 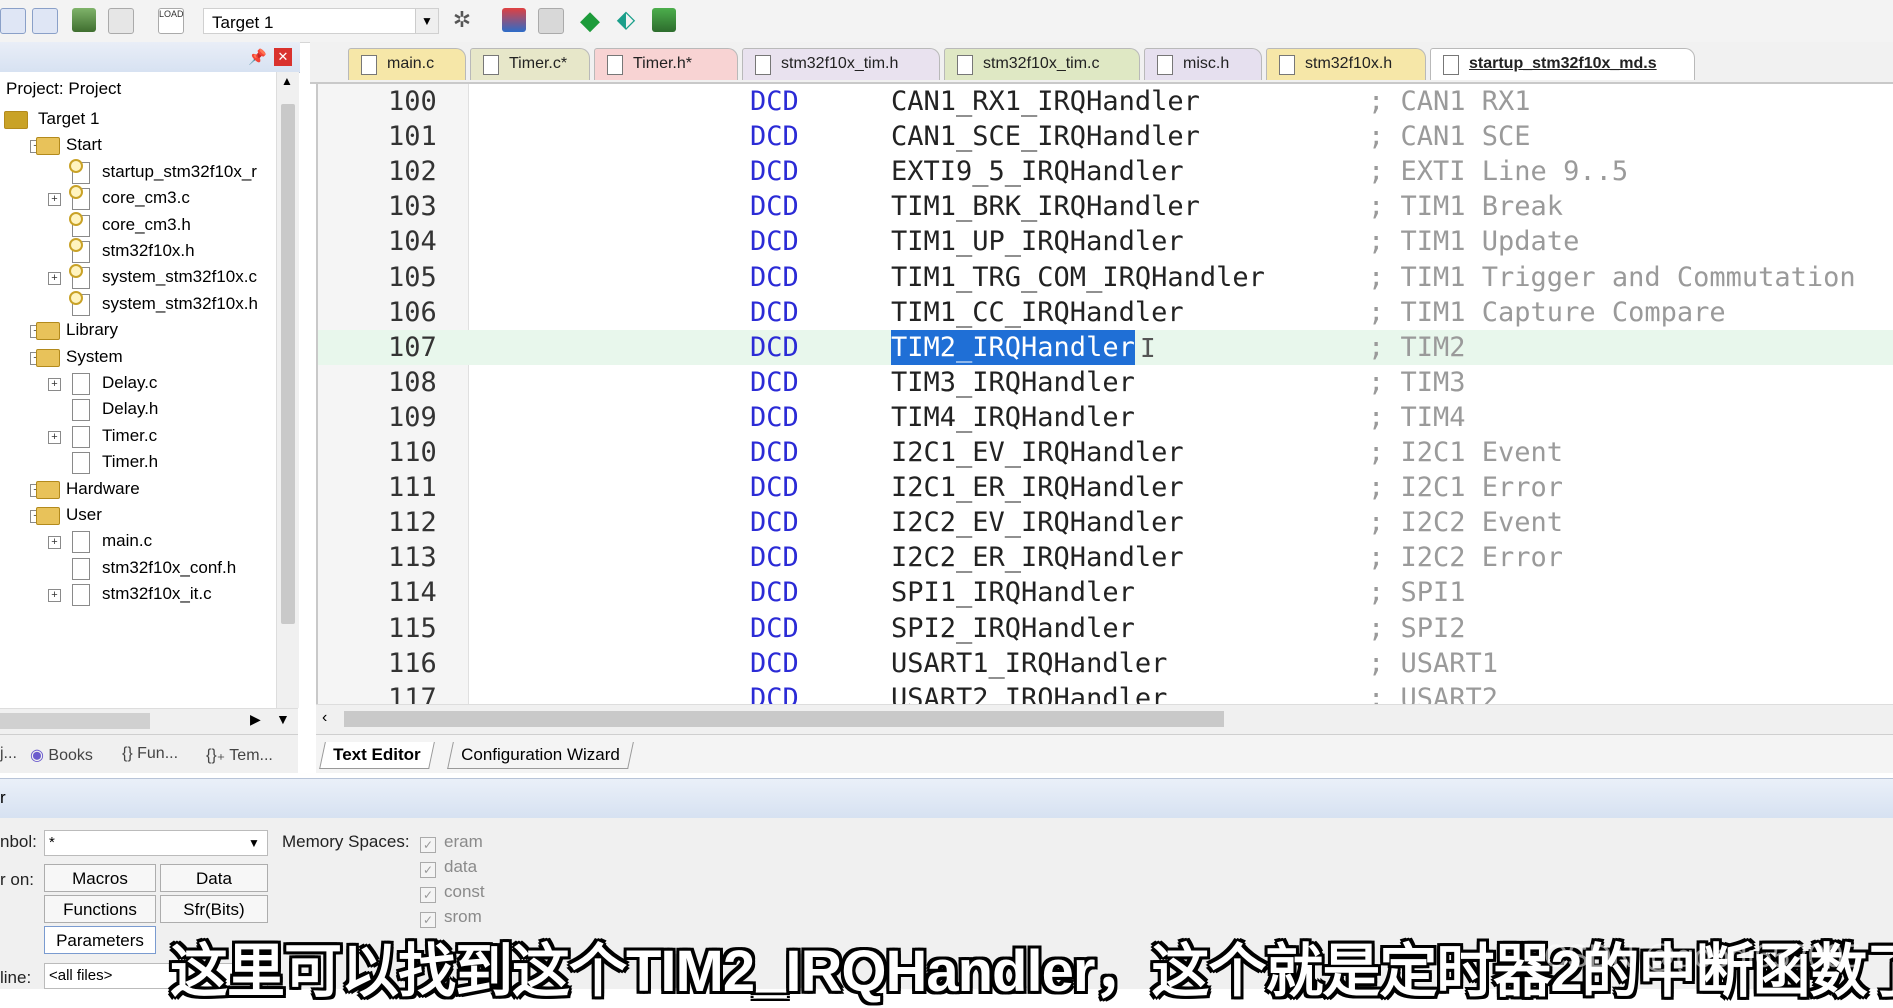 What do you see at coordinates (1105, 452) in the screenshot?
I see `code-line: 110 DCD I2C1_EV_IRQHandler ; I2C1 Event` at bounding box center [1105, 452].